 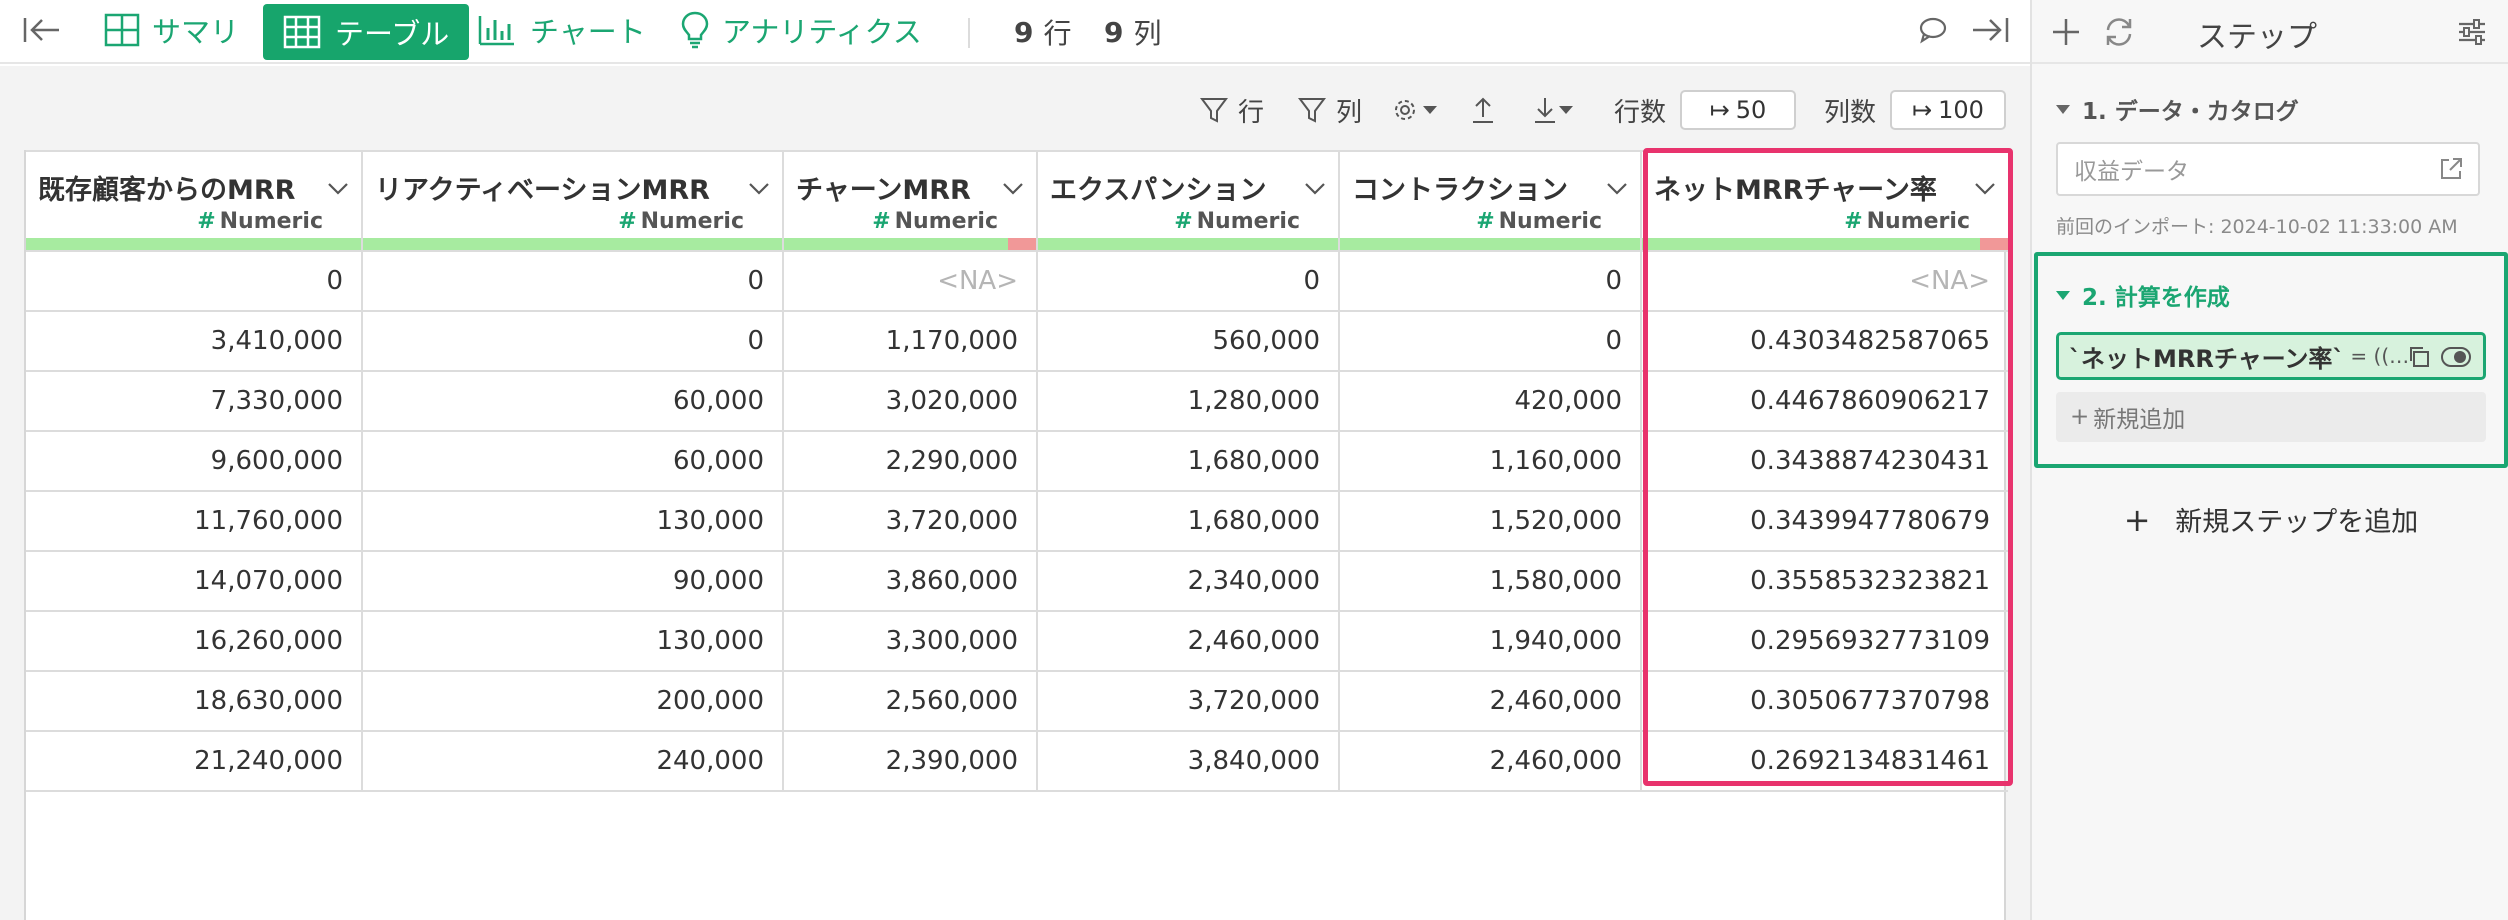 I want to click on row-filter-button: 行, so click(x=1232, y=110).